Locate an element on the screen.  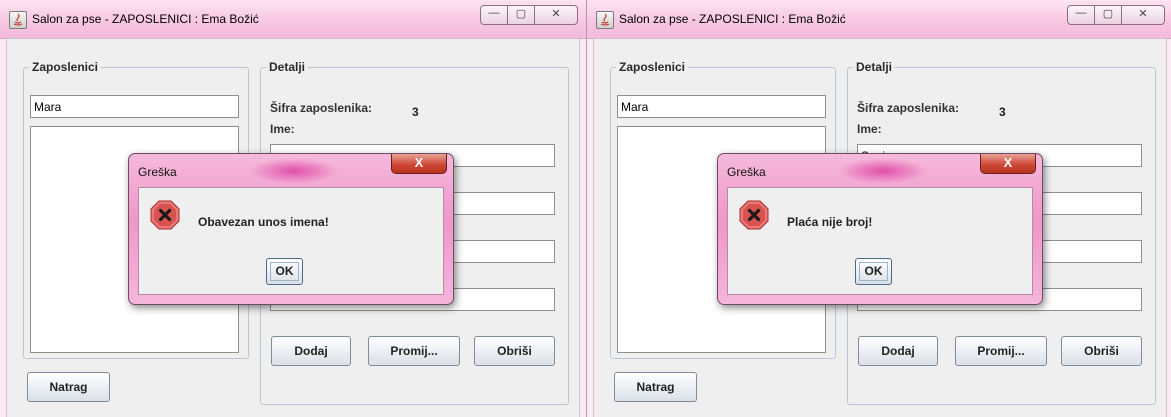
dialog-body: Obavezan unos imena! OK is located at coordinates (291, 241).